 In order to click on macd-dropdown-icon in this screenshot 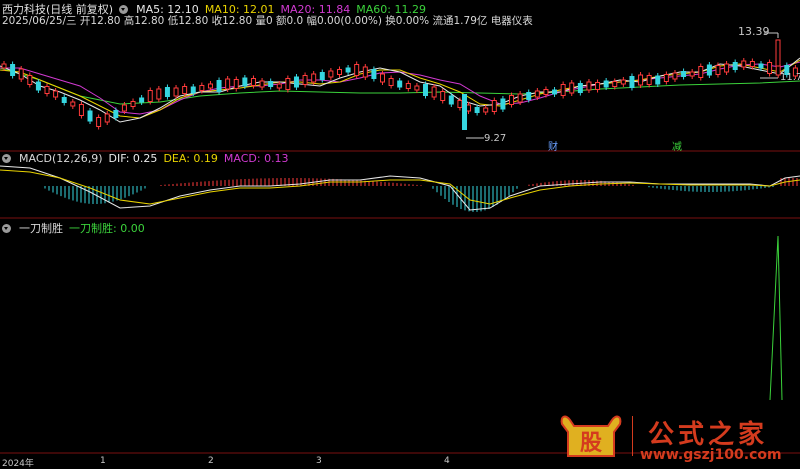, I will do `click(6, 158)`.